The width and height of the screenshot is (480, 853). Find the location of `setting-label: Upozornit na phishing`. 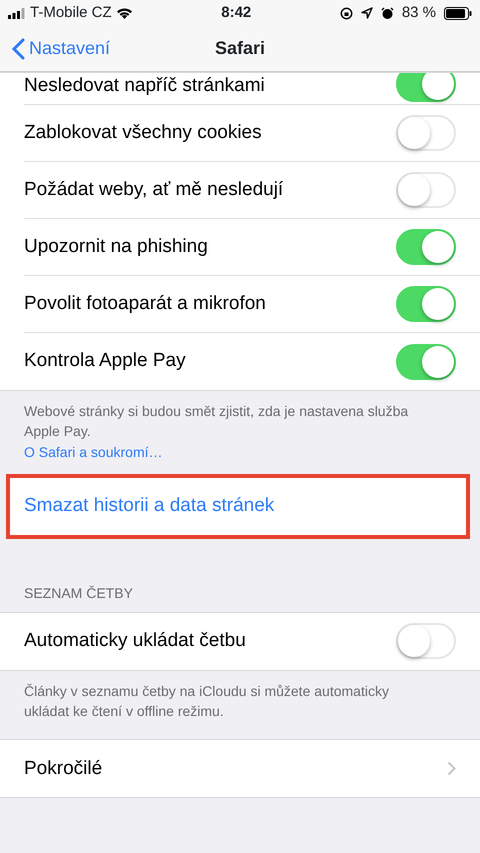

setting-label: Upozornit na phishing is located at coordinates (116, 246).